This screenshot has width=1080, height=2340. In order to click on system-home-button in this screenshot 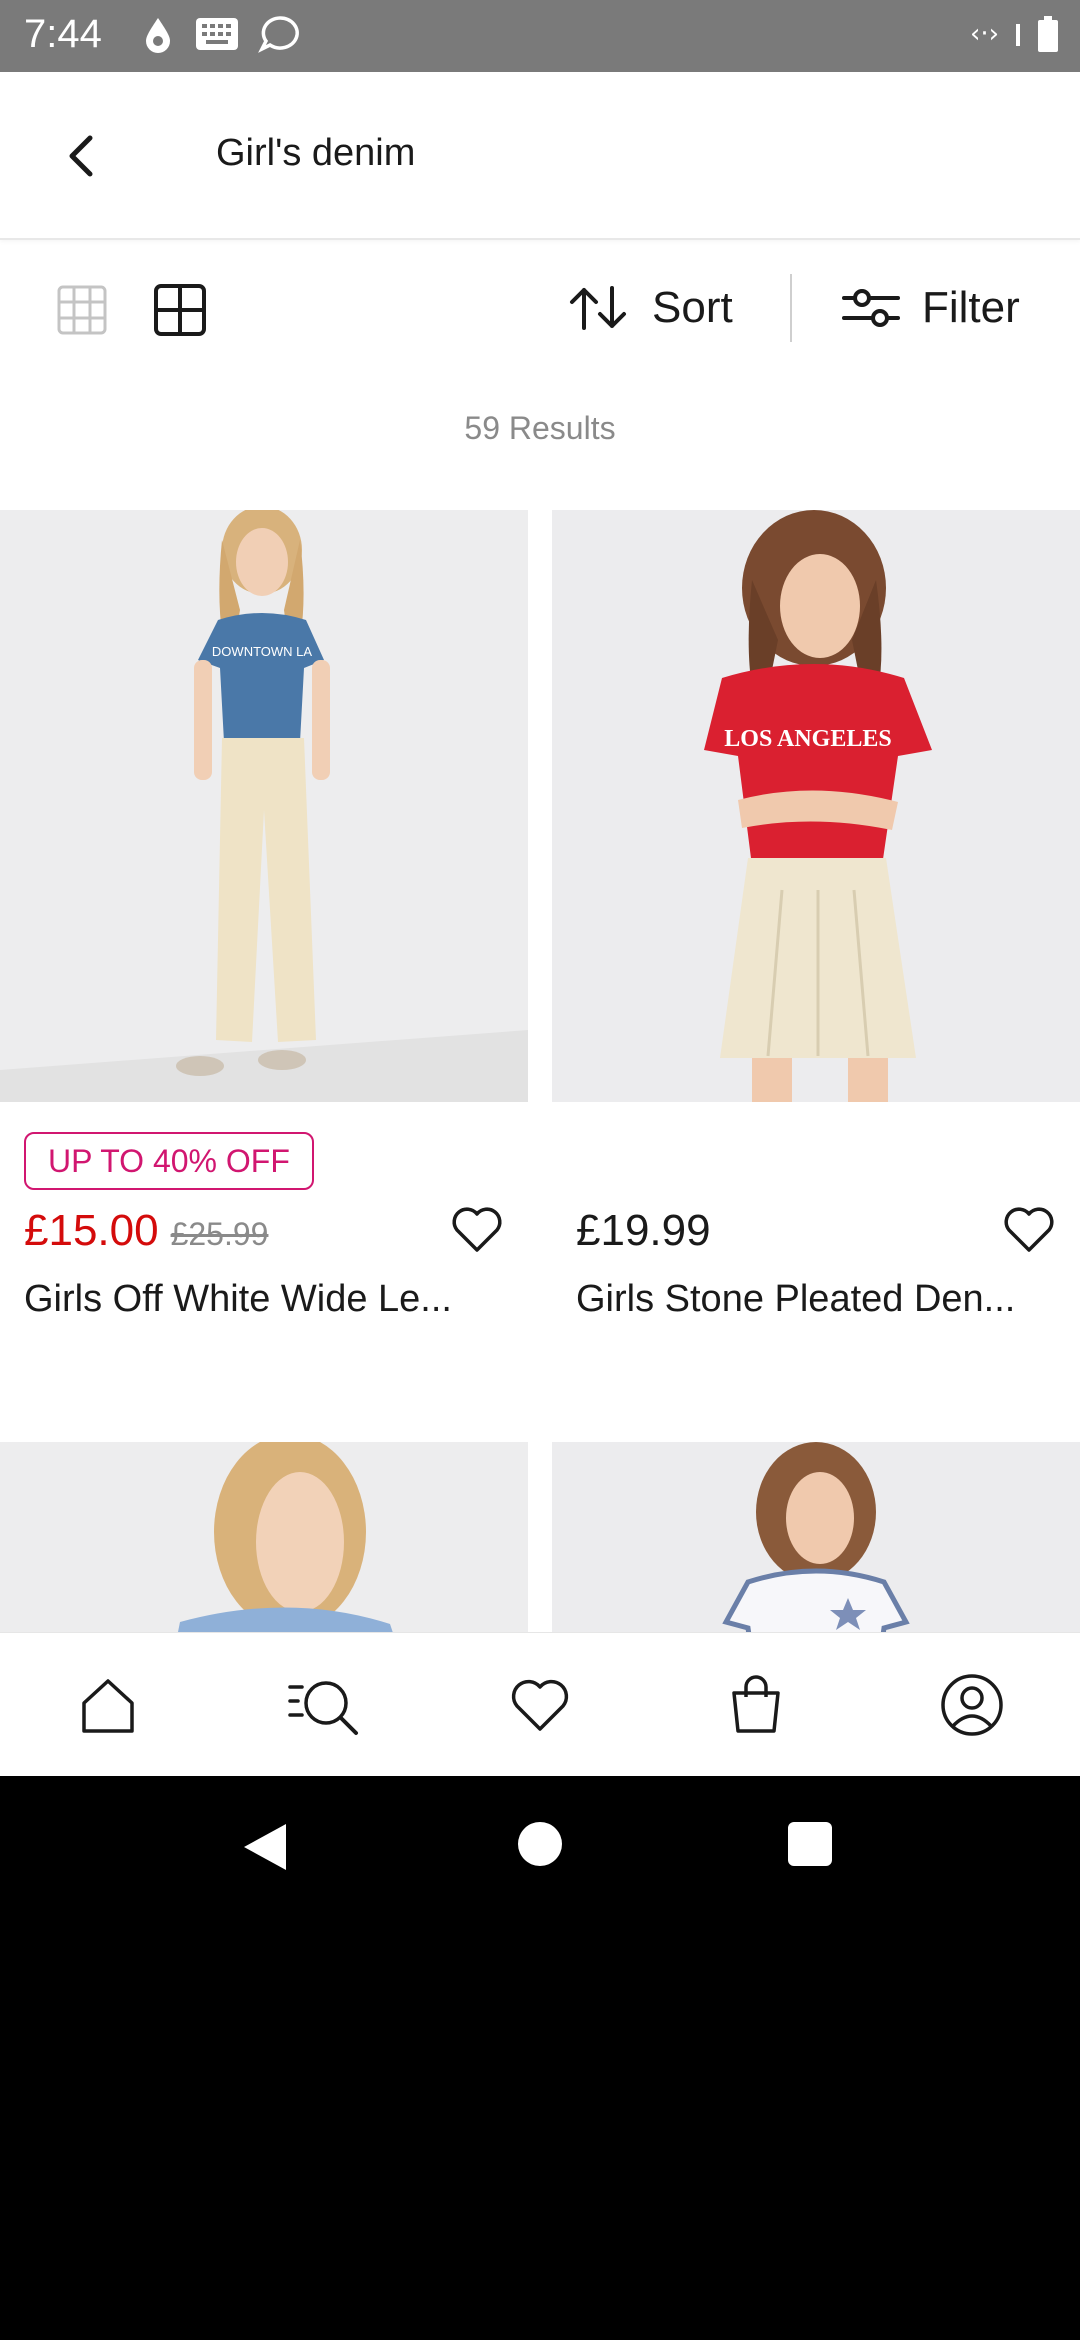, I will do `click(540, 1844)`.